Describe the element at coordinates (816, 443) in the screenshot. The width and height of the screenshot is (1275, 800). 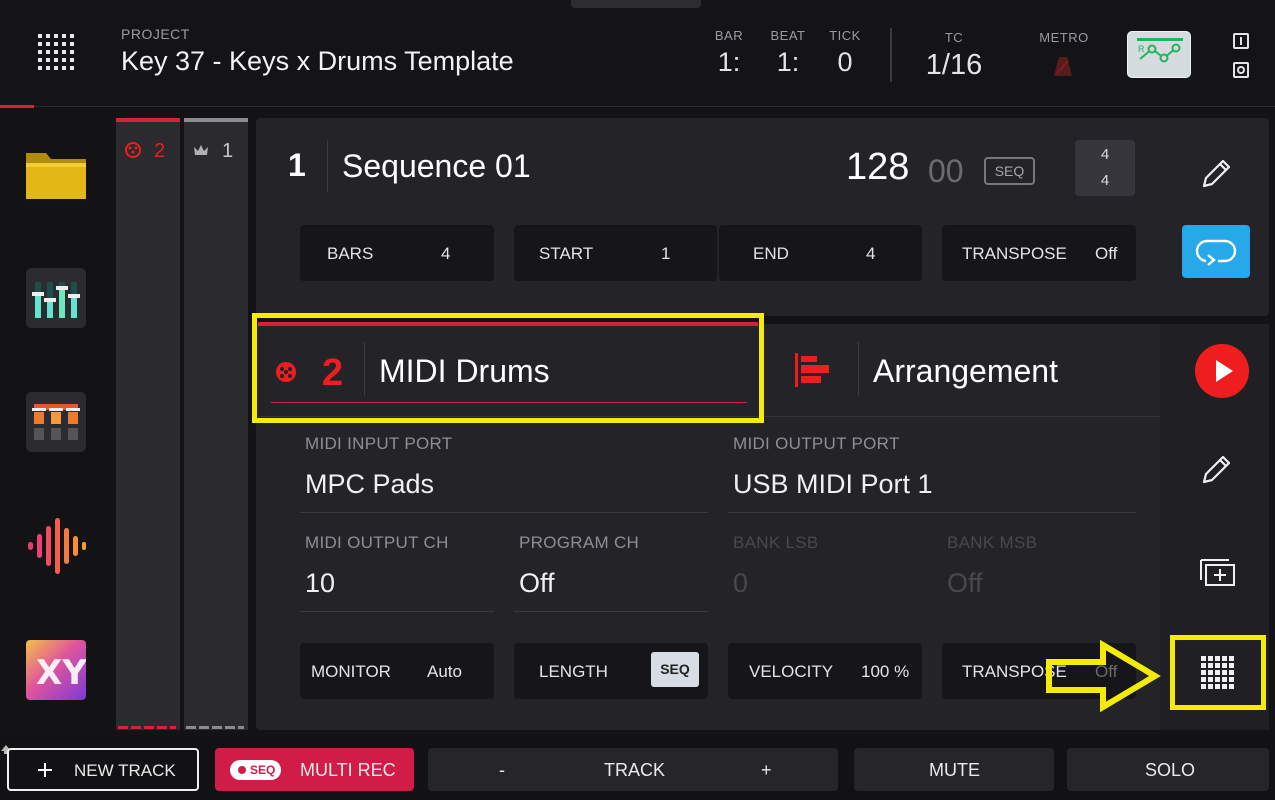
I see `midi-output-port-label: MIDI OUTPUT PORT` at that location.